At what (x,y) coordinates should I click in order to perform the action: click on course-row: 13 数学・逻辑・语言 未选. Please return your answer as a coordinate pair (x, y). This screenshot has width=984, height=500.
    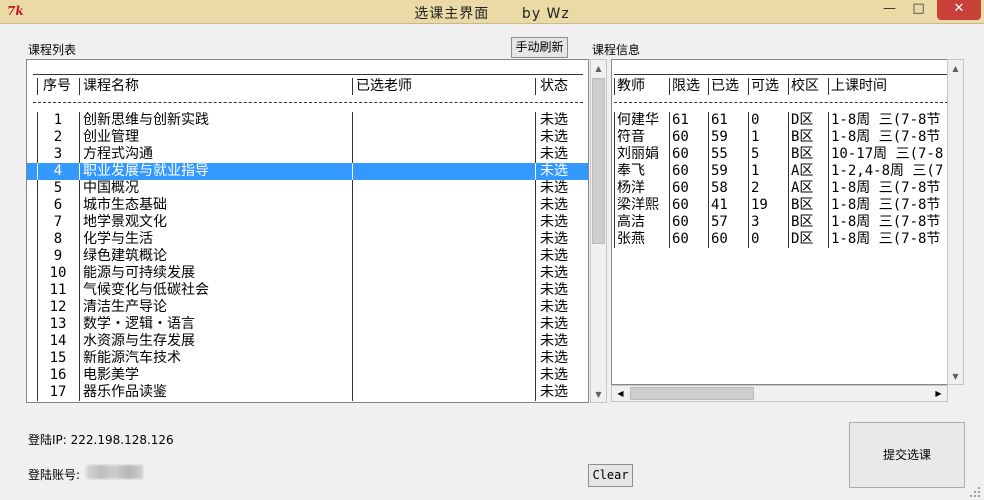
    Looking at the image, I should click on (307, 324).